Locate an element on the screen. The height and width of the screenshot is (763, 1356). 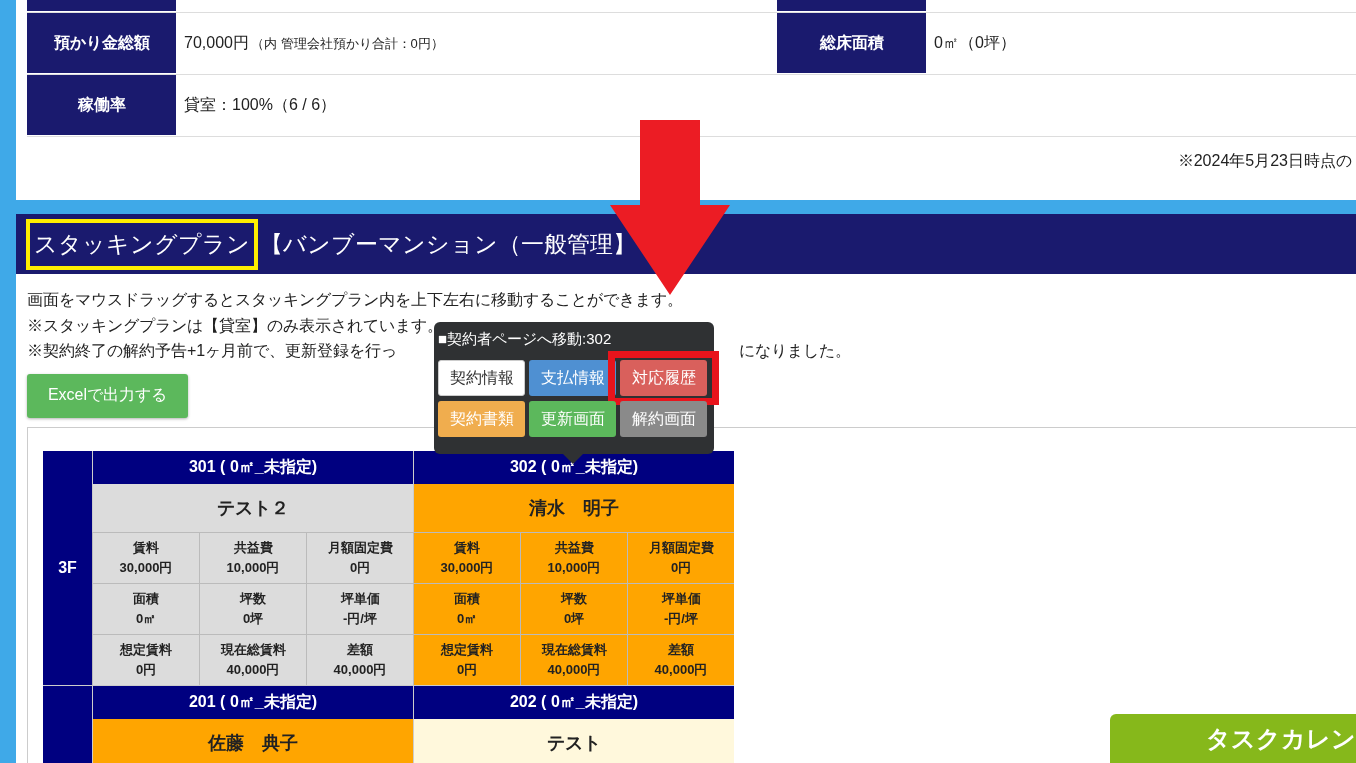
unit-header: 301 ( 0㎡_未指定) is located at coordinates (252, 467).